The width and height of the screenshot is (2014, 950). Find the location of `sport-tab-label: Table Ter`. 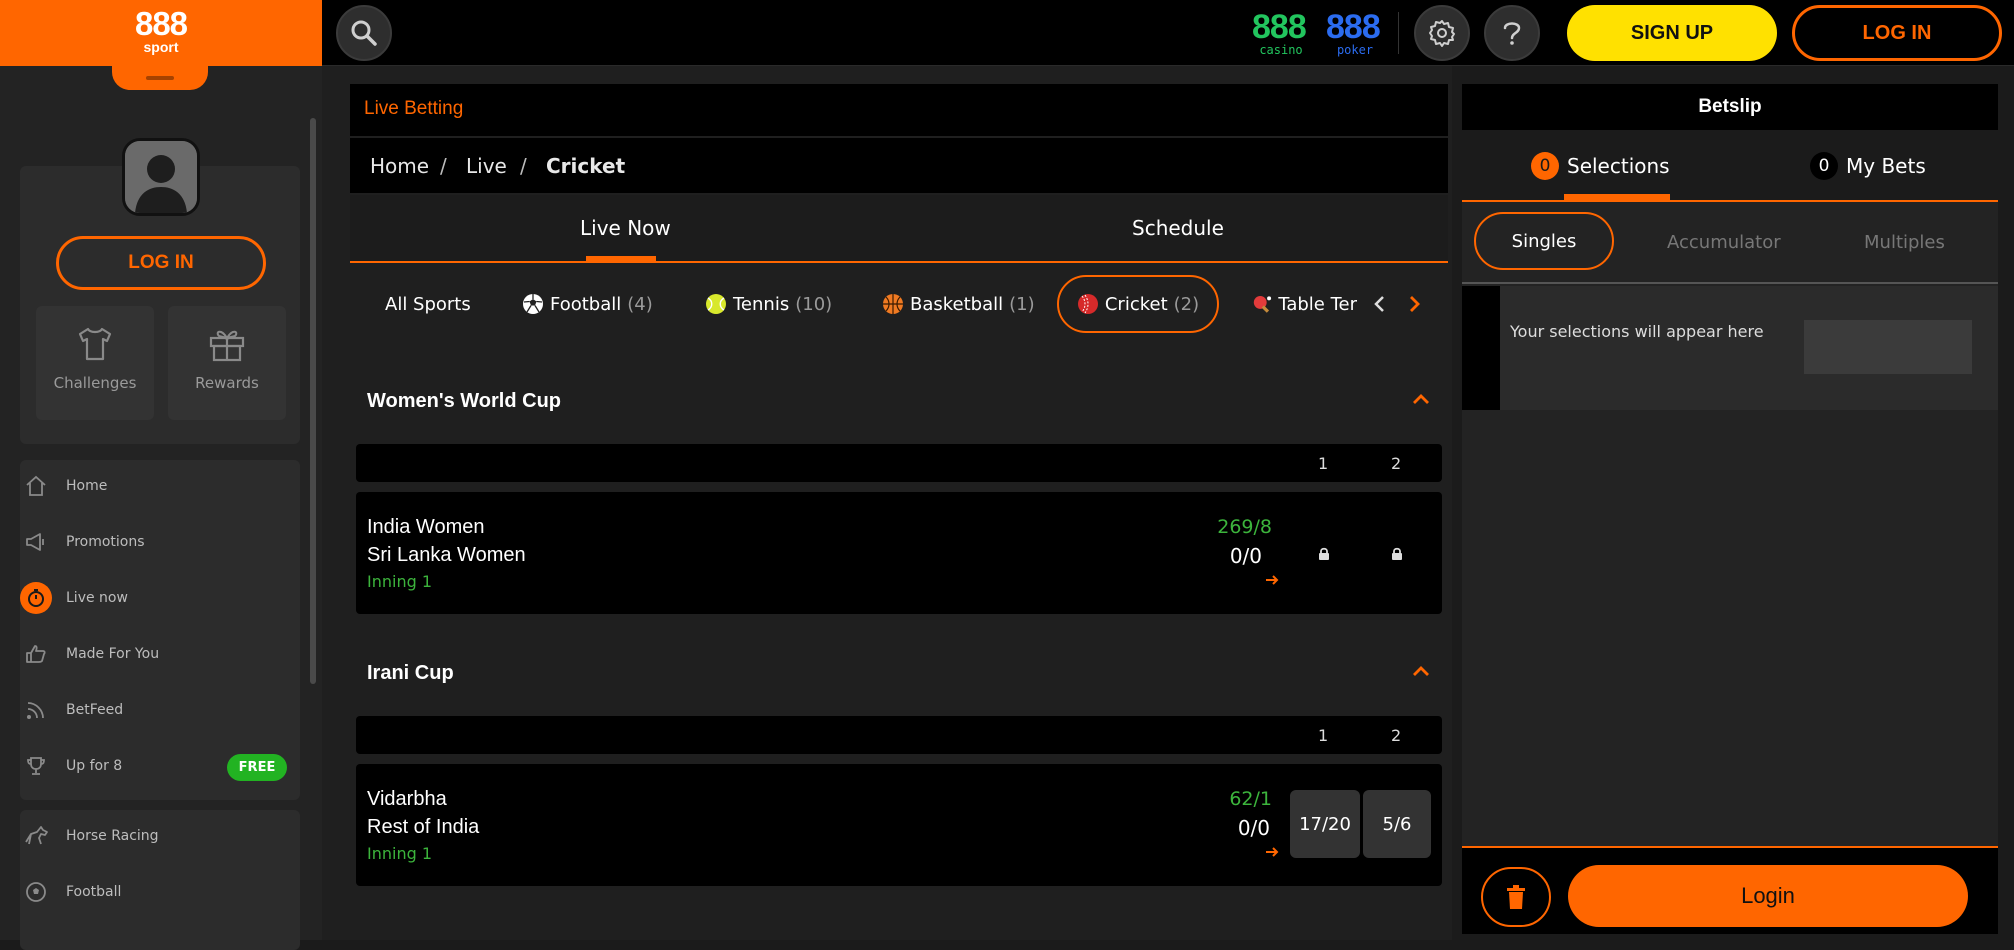

sport-tab-label: Table Ter is located at coordinates (1317, 304).